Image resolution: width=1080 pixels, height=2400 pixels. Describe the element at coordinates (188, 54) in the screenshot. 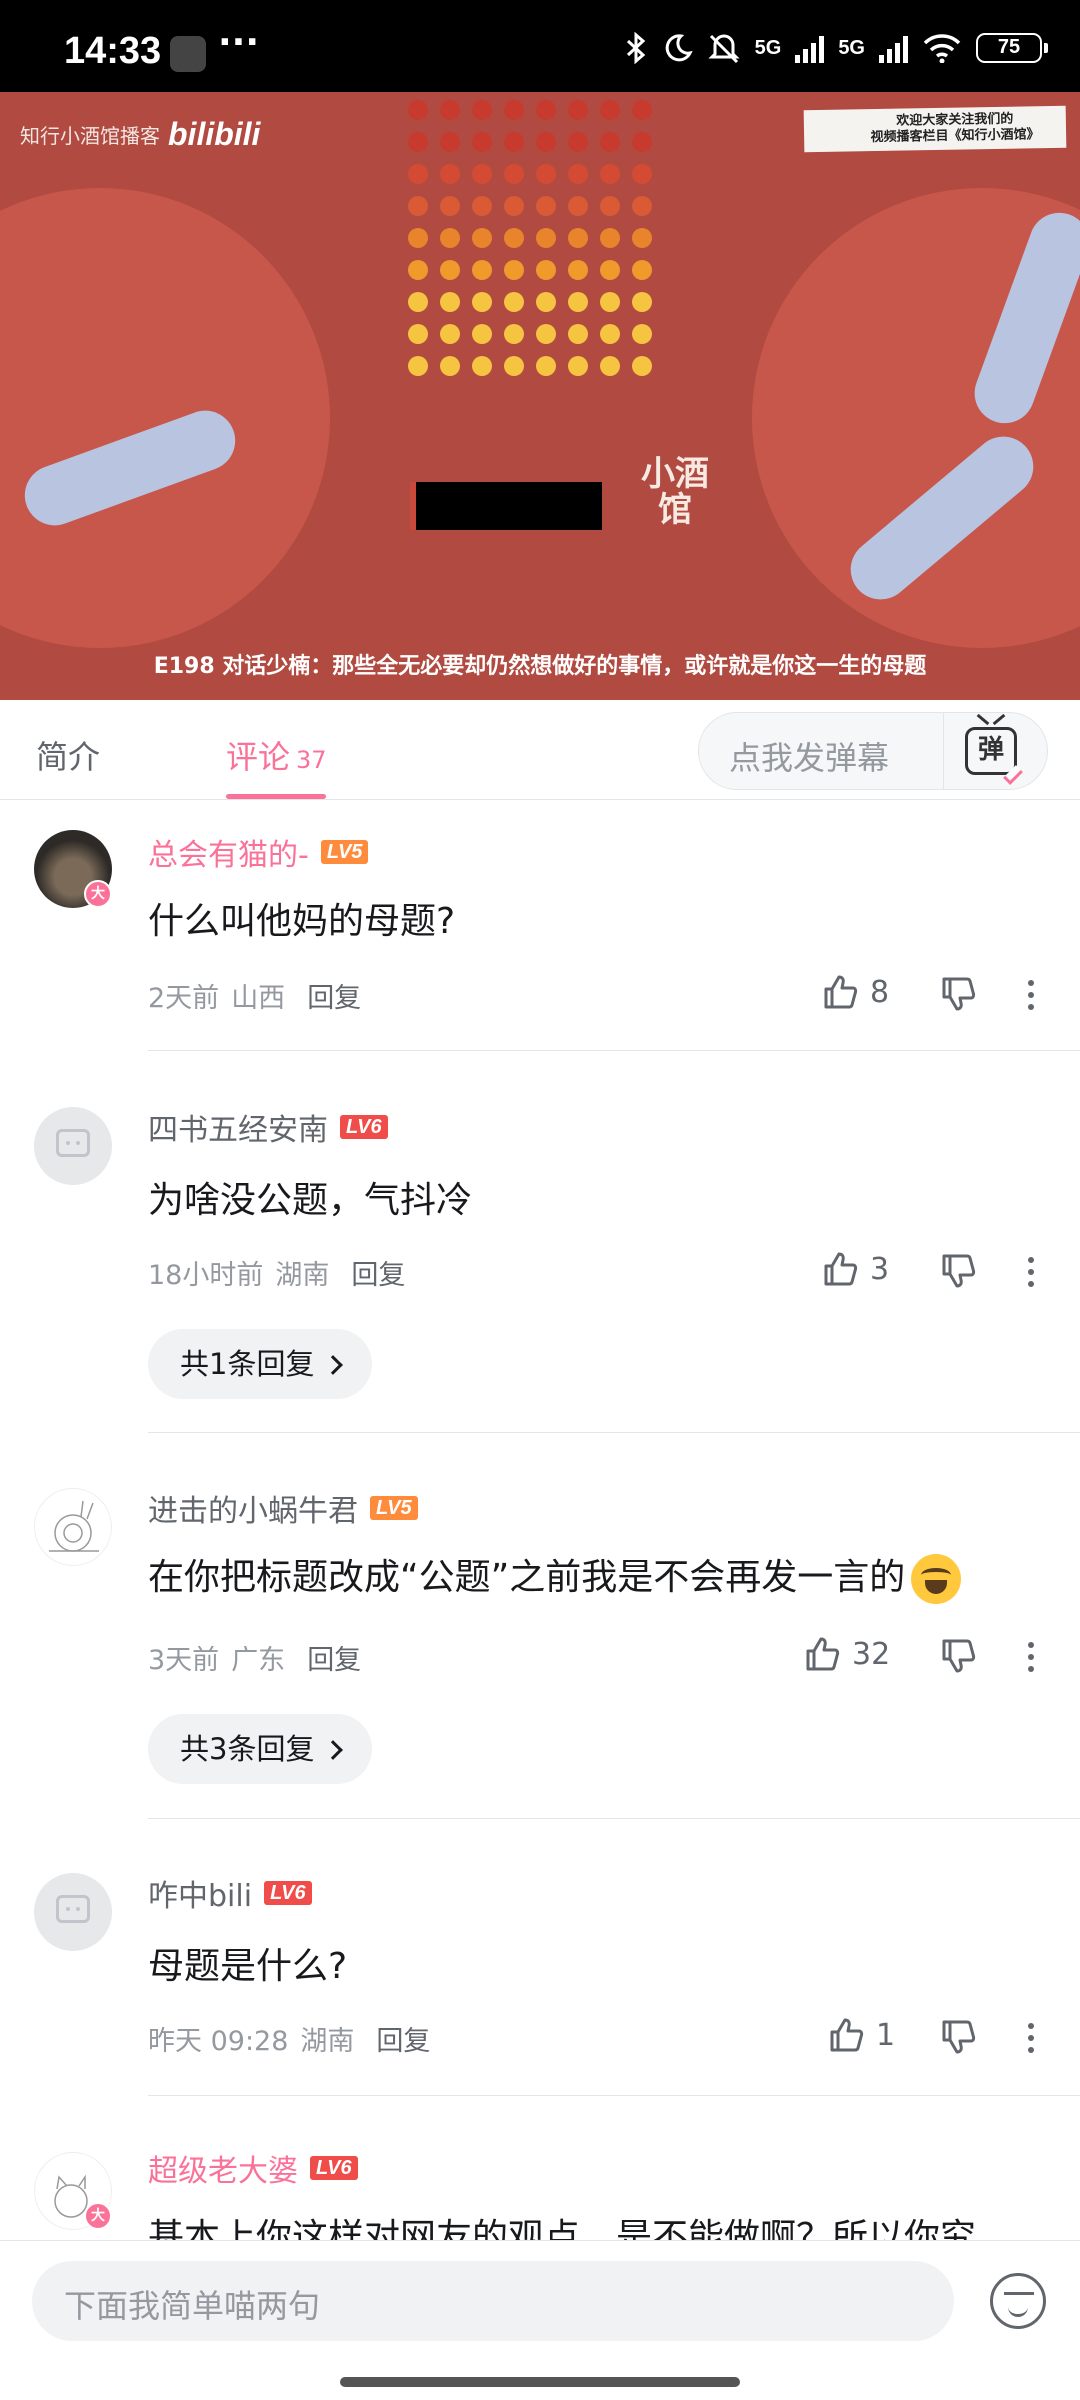

I see `notification-app-icon` at that location.